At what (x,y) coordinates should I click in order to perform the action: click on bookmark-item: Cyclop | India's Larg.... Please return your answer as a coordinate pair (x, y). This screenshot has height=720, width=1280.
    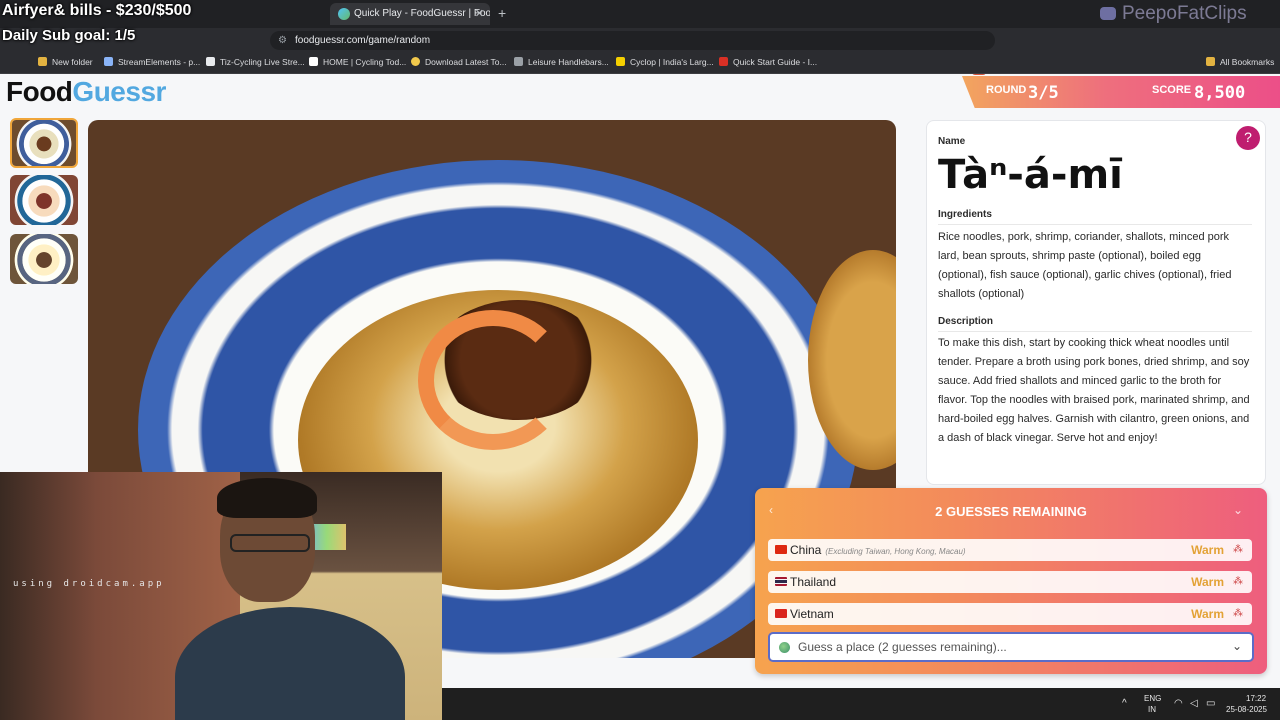
    Looking at the image, I should click on (665, 62).